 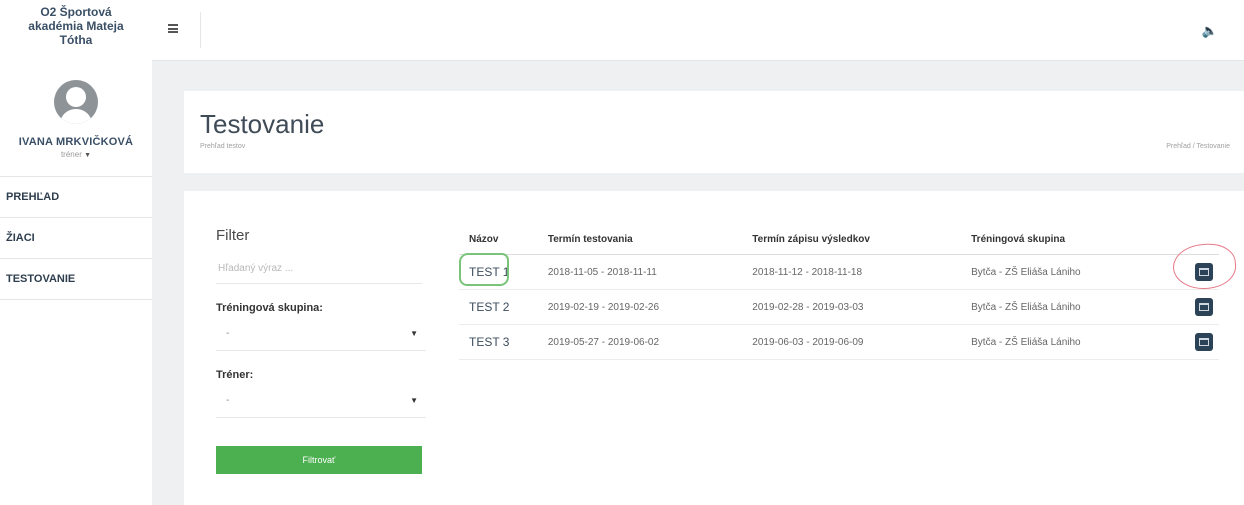 I want to click on test-name-link: TEST 1, so click(x=498, y=272).